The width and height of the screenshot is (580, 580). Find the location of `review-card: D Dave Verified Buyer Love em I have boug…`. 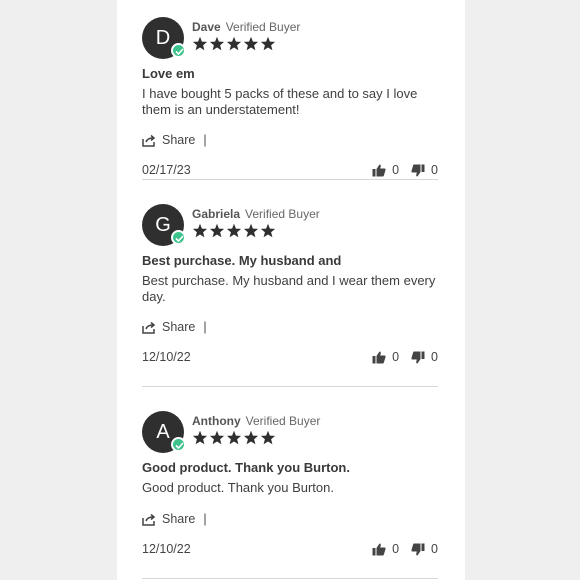

review-card: D Dave Verified Buyer Love em I have boug… is located at coordinates (290, 102).